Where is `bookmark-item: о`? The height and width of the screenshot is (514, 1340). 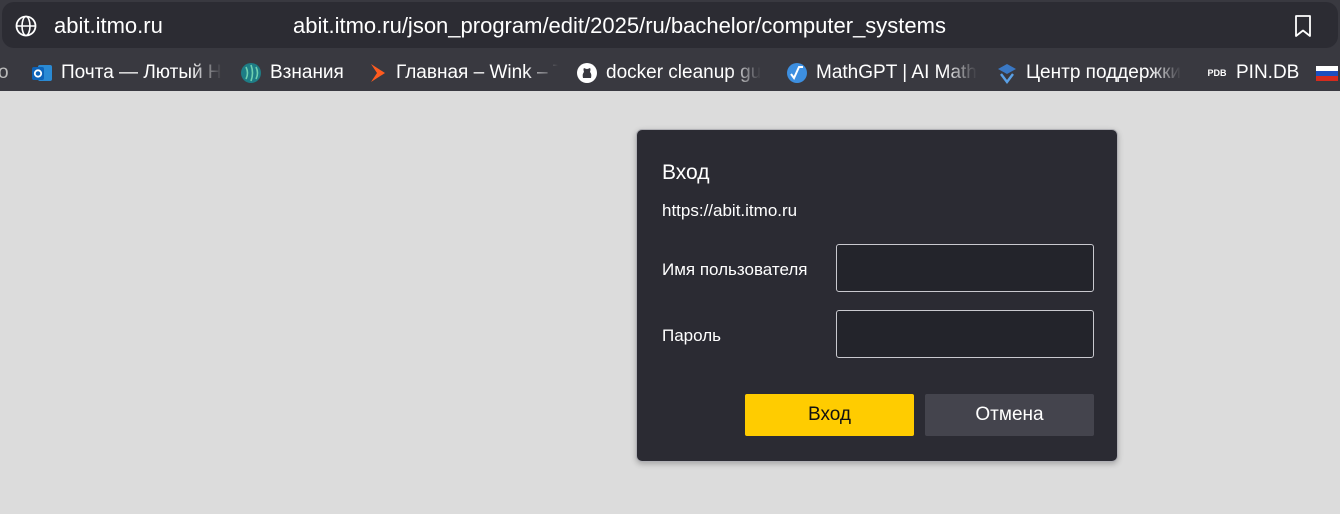 bookmark-item: о is located at coordinates (6, 73).